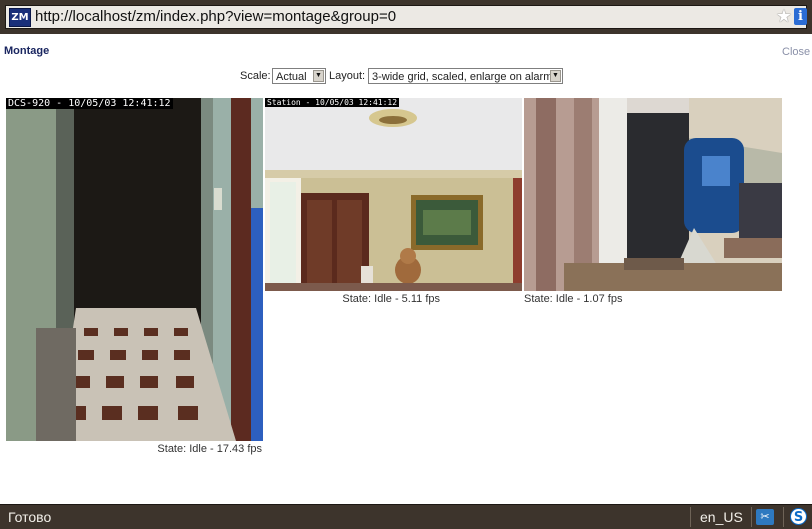 The width and height of the screenshot is (812, 529). I want to click on camera-image-living-room, so click(393, 194).